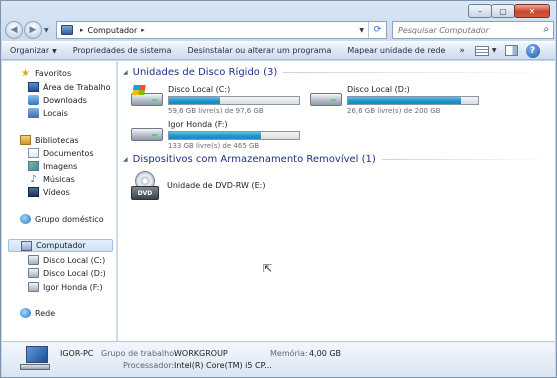 The width and height of the screenshot is (557, 378). What do you see at coordinates (216, 185) in the screenshot?
I see `drive-name: Unidade de DVD-RW (E:)` at bounding box center [216, 185].